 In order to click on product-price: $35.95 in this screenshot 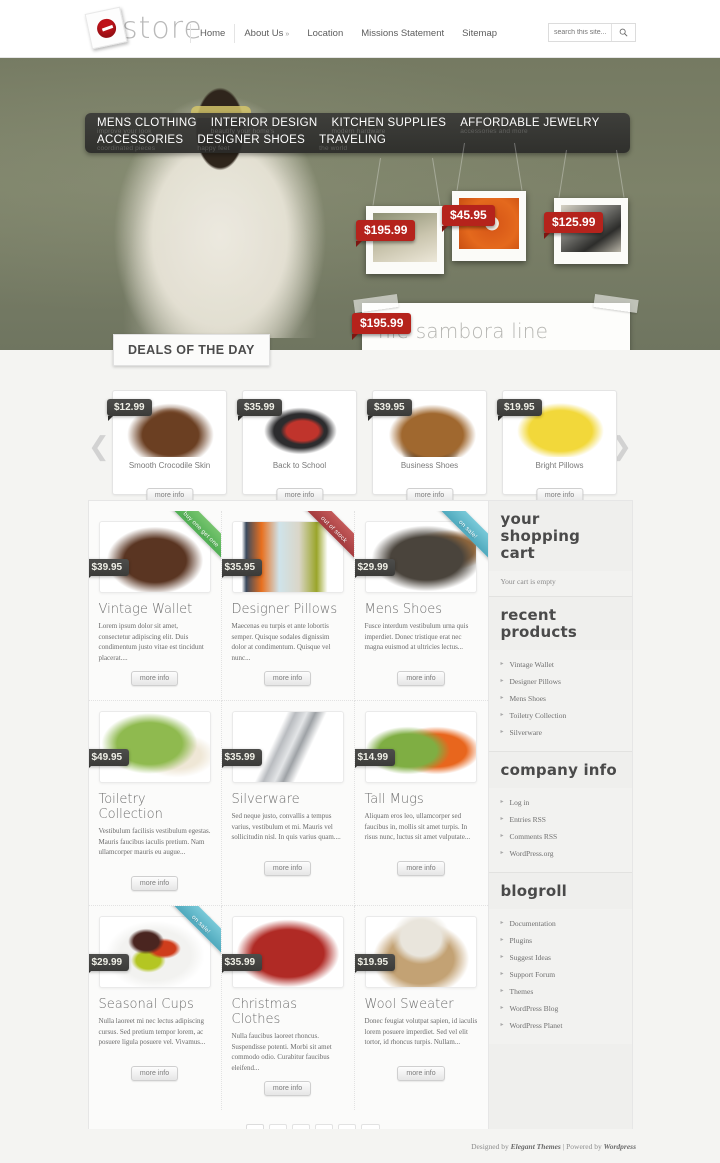, I will do `click(242, 570)`.